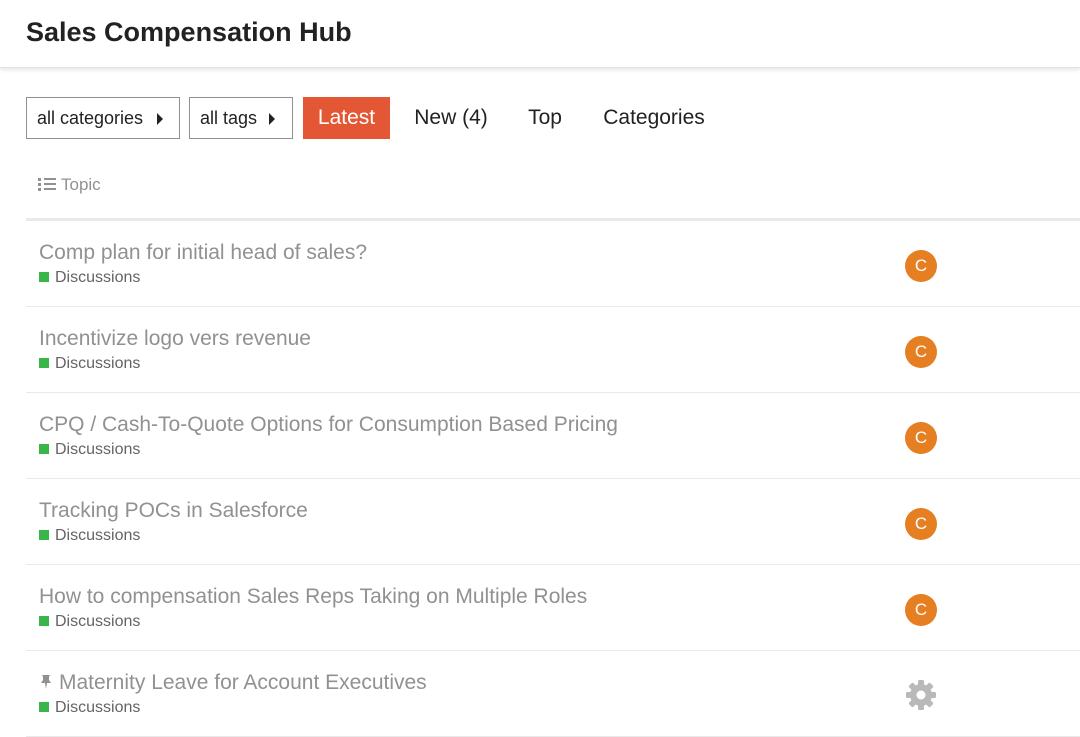 The width and height of the screenshot is (1080, 737). Describe the element at coordinates (173, 511) in the screenshot. I see `topic-title-link: Tracking POCs in Salesforce` at that location.